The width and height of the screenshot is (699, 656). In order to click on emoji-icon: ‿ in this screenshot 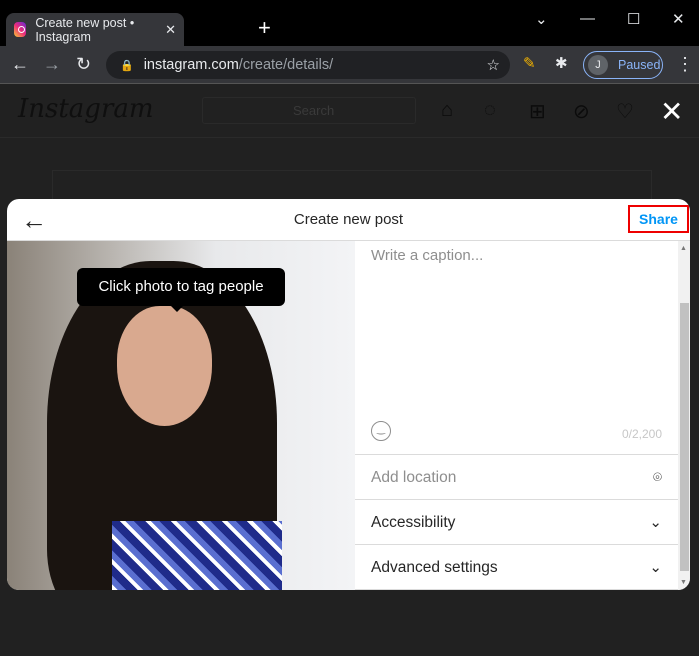, I will do `click(381, 431)`.